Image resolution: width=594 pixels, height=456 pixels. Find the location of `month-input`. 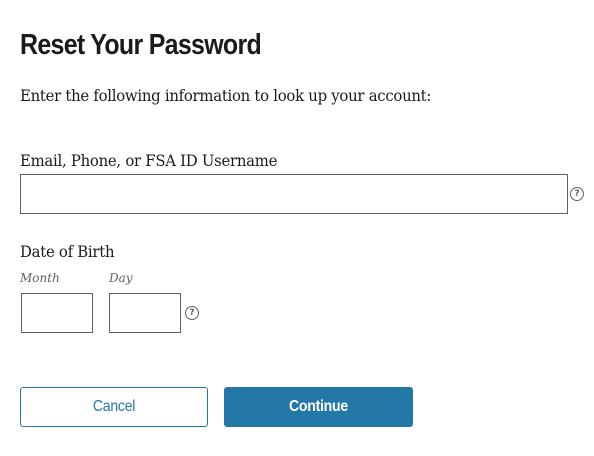

month-input is located at coordinates (57, 313).